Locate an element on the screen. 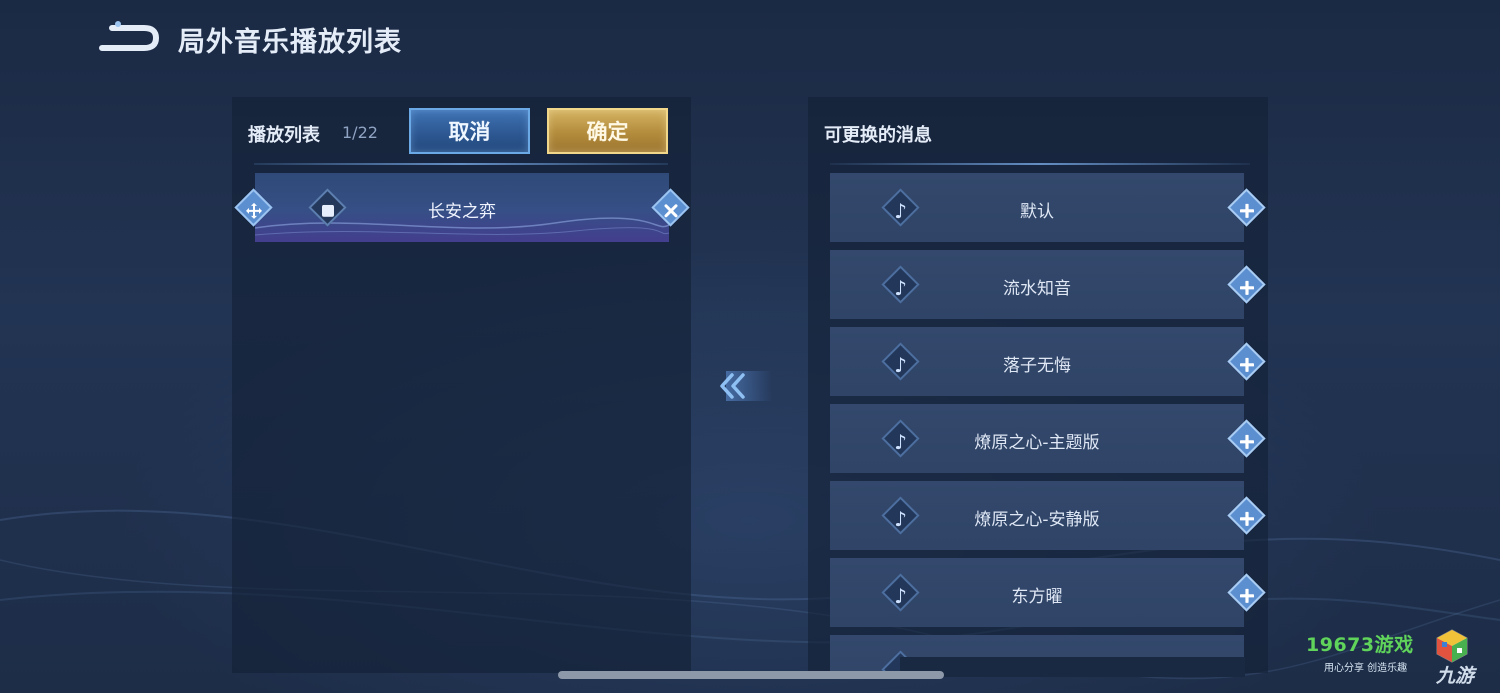 The height and width of the screenshot is (693, 1500). home-indicator is located at coordinates (751, 675).